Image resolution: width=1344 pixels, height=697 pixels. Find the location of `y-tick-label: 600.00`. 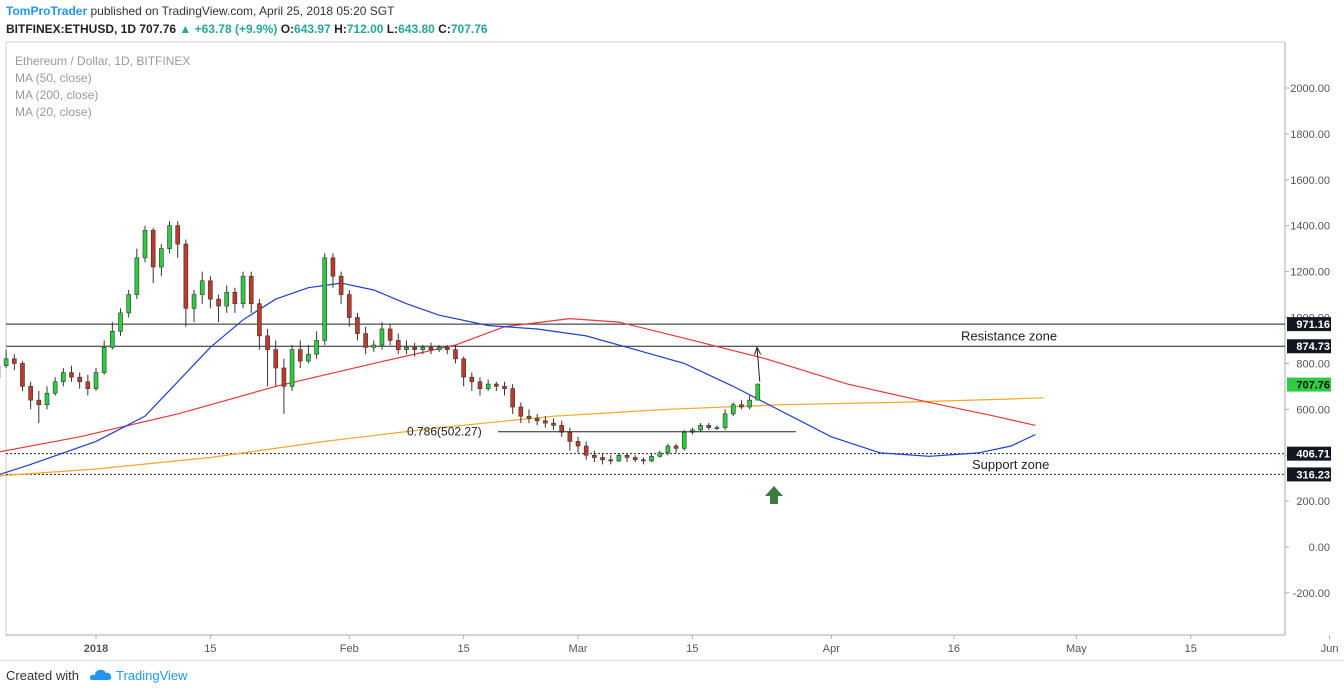

y-tick-label: 600.00 is located at coordinates (1313, 410).